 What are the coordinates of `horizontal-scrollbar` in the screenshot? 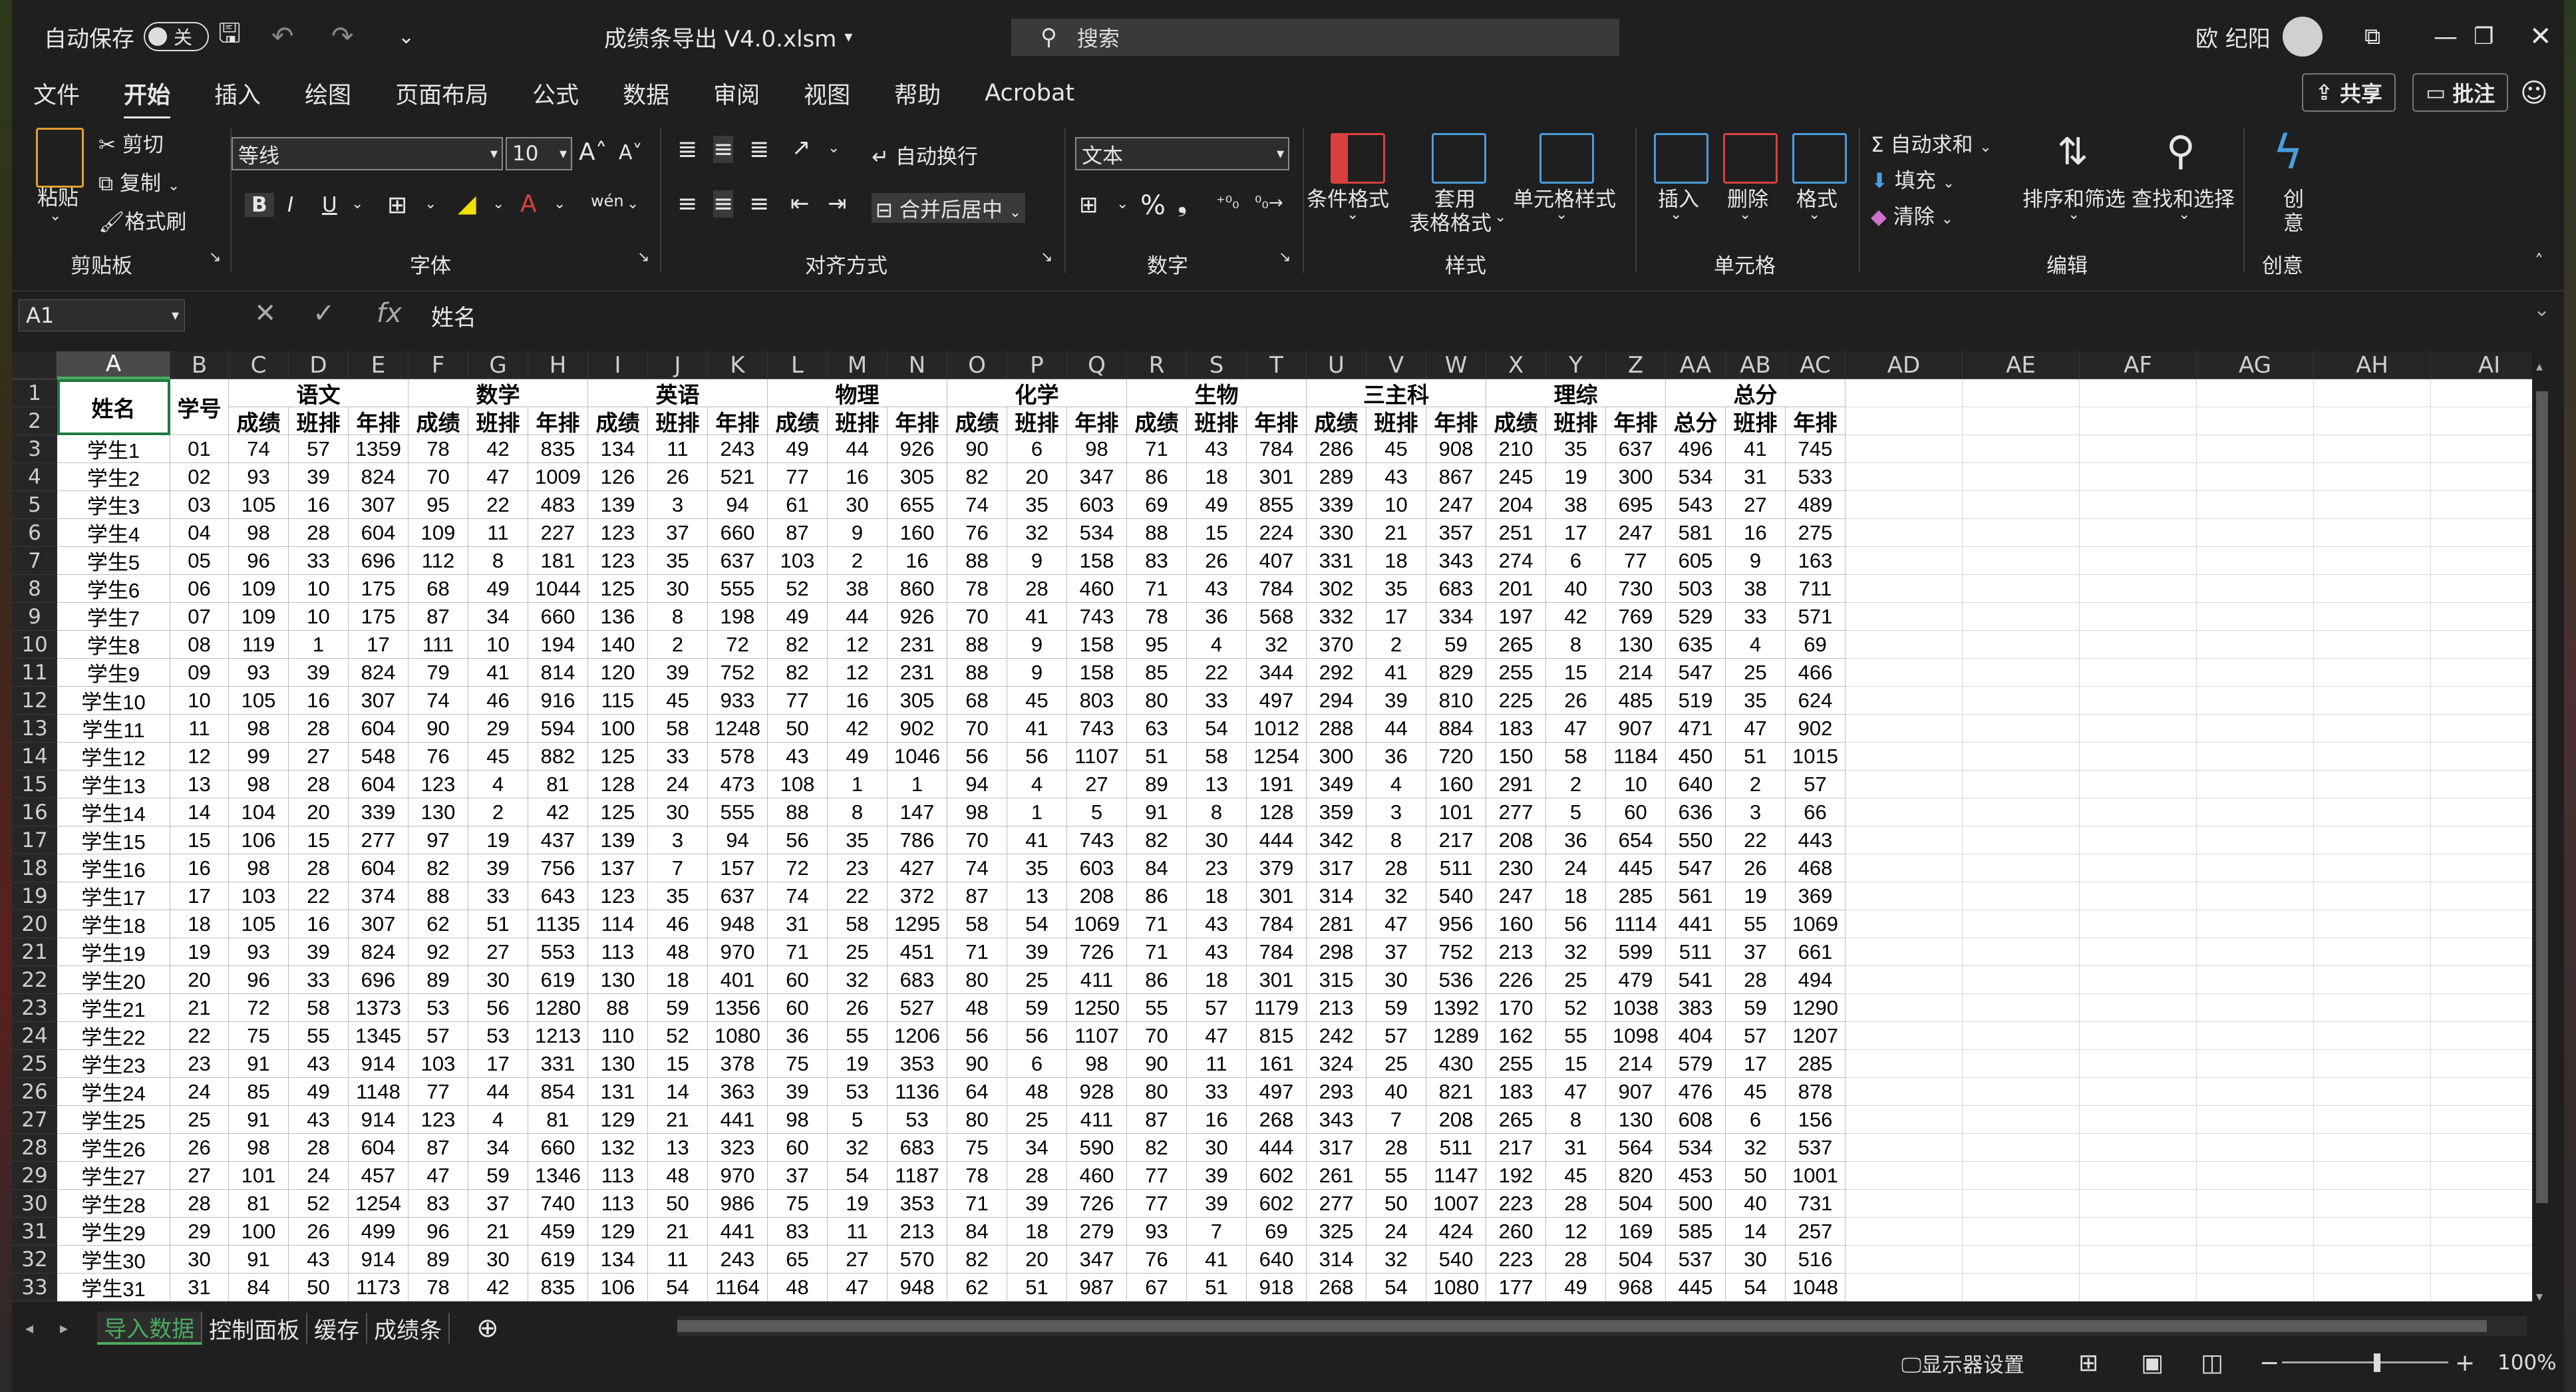 It's located at (1602, 1326).